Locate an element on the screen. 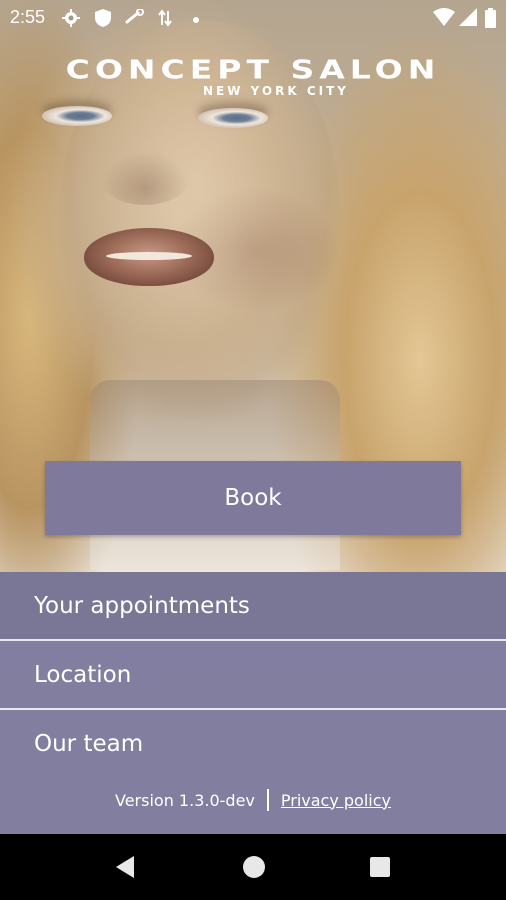 The image size is (506, 900). menu-item-label: Our team is located at coordinates (89, 743).